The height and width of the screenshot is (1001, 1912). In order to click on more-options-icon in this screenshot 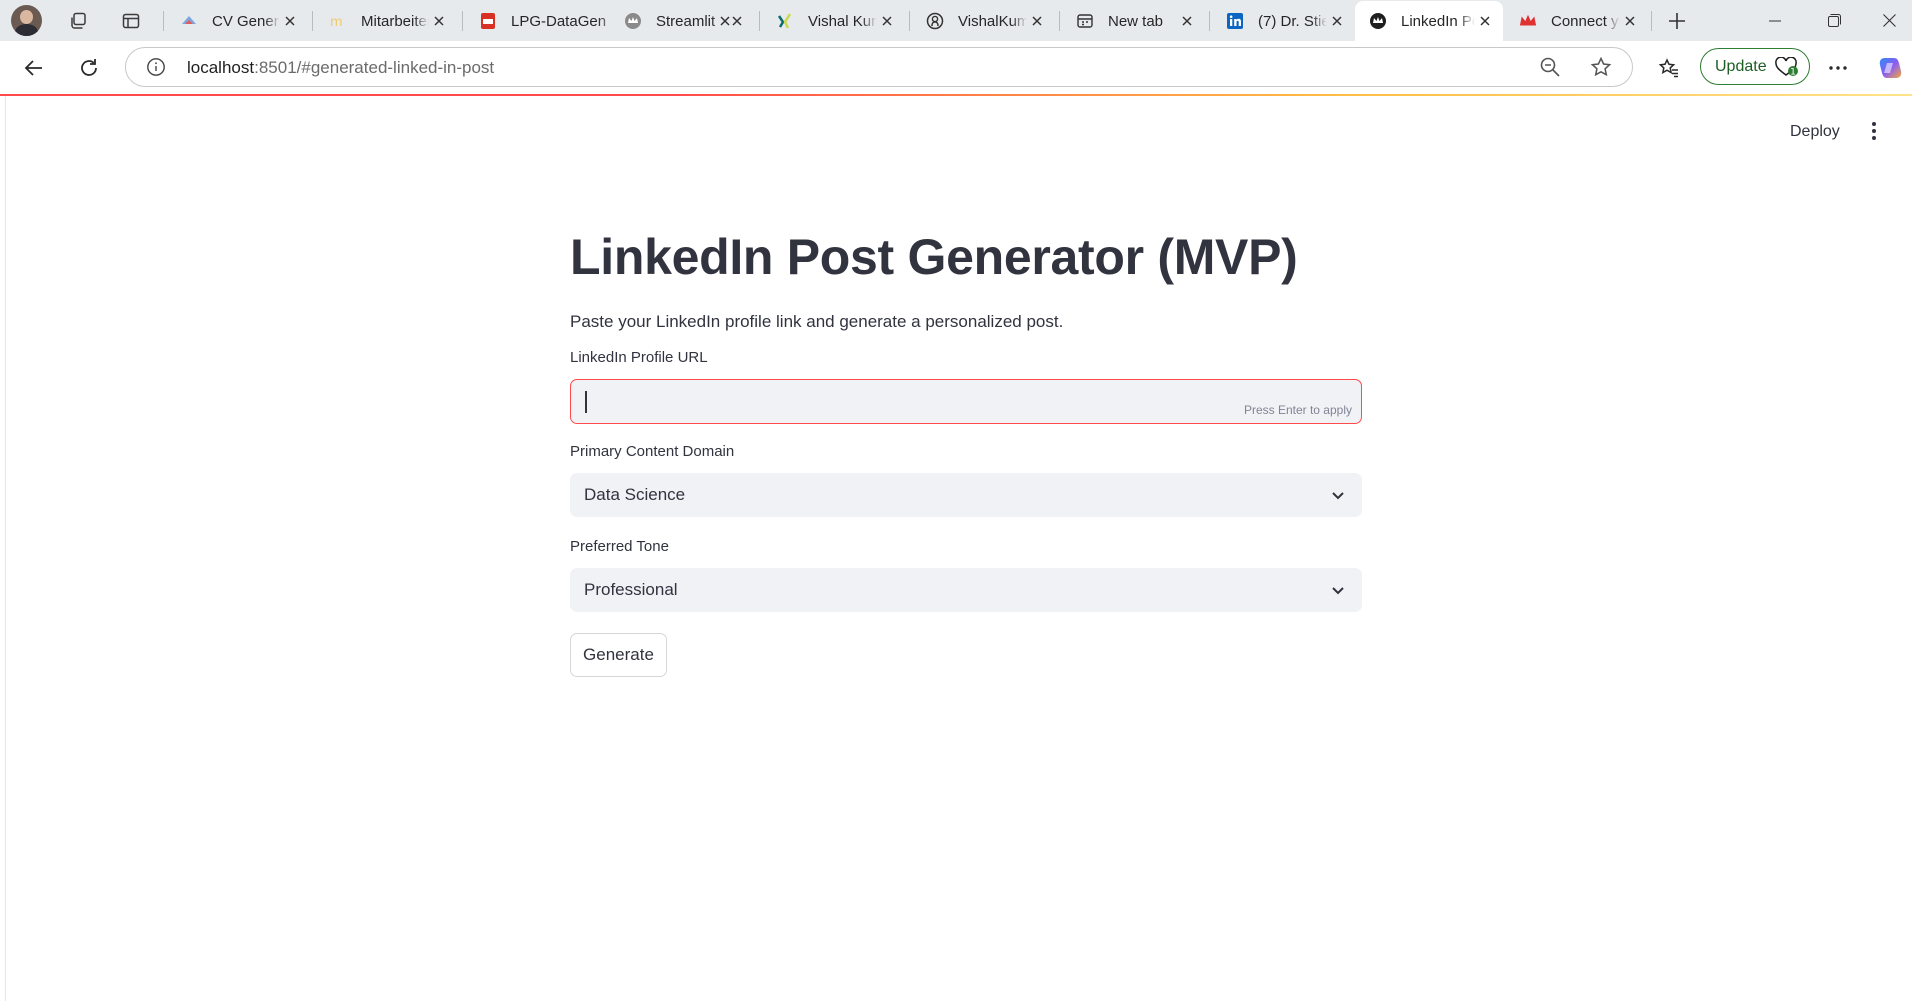, I will do `click(1838, 68)`.